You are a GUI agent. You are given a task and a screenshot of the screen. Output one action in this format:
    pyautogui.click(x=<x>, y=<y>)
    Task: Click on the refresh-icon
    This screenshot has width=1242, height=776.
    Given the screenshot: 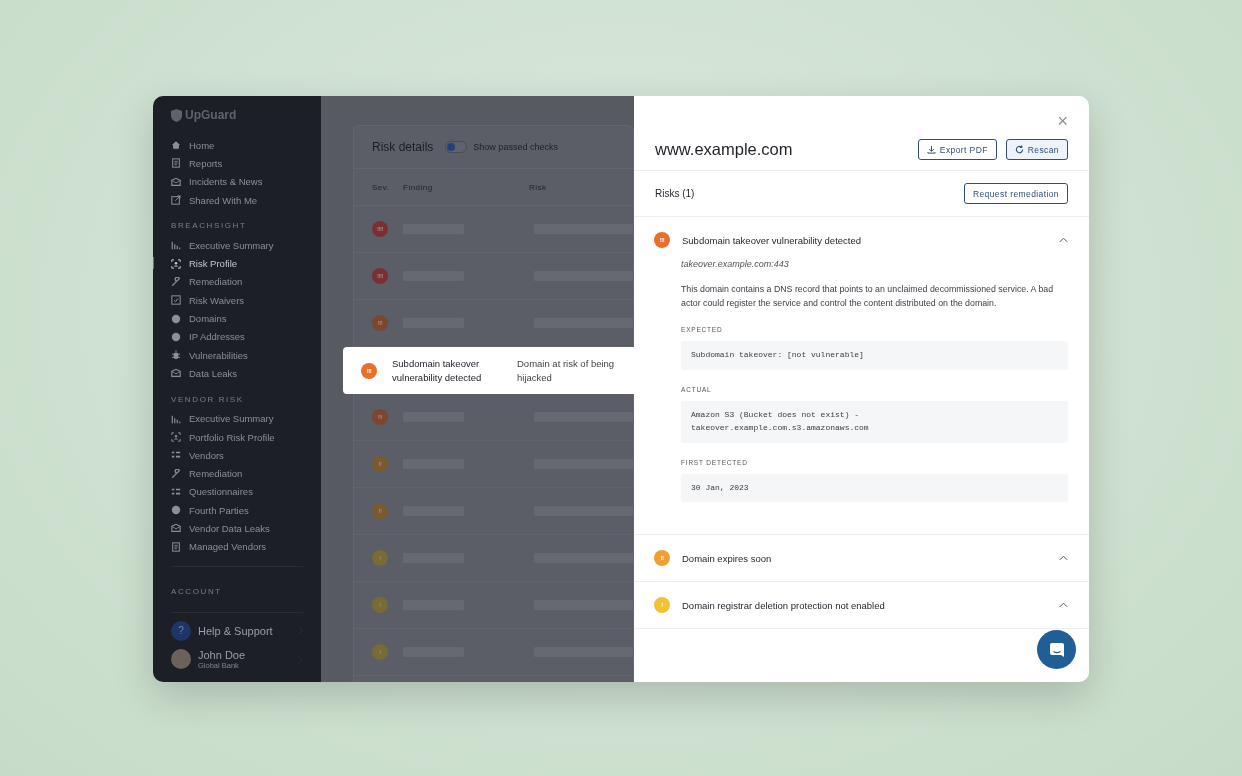 What is the action you would take?
    pyautogui.click(x=1019, y=149)
    